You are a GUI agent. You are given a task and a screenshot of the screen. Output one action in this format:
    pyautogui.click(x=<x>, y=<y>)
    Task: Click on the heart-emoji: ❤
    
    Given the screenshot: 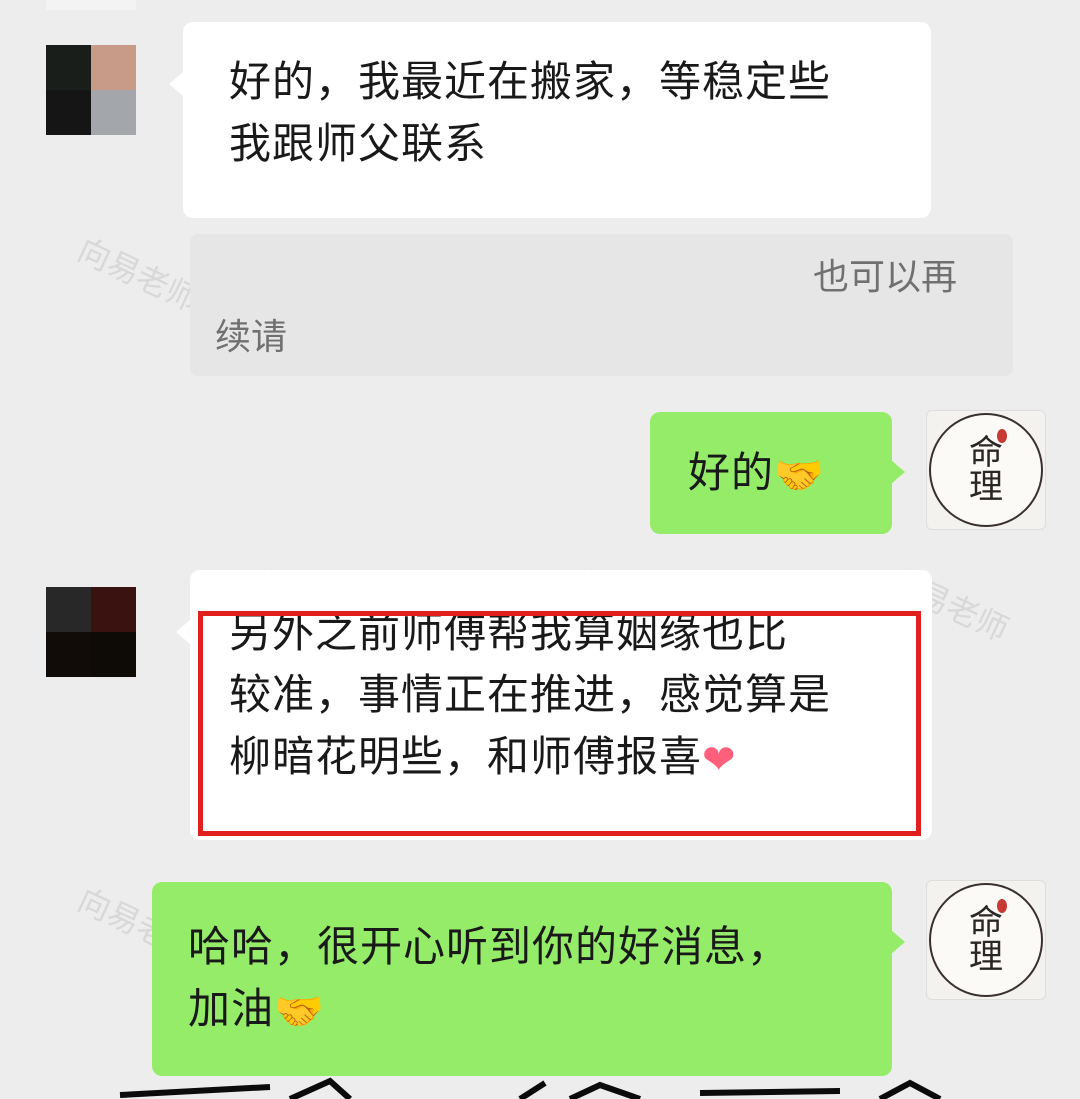 What is the action you would take?
    pyautogui.click(x=719, y=759)
    